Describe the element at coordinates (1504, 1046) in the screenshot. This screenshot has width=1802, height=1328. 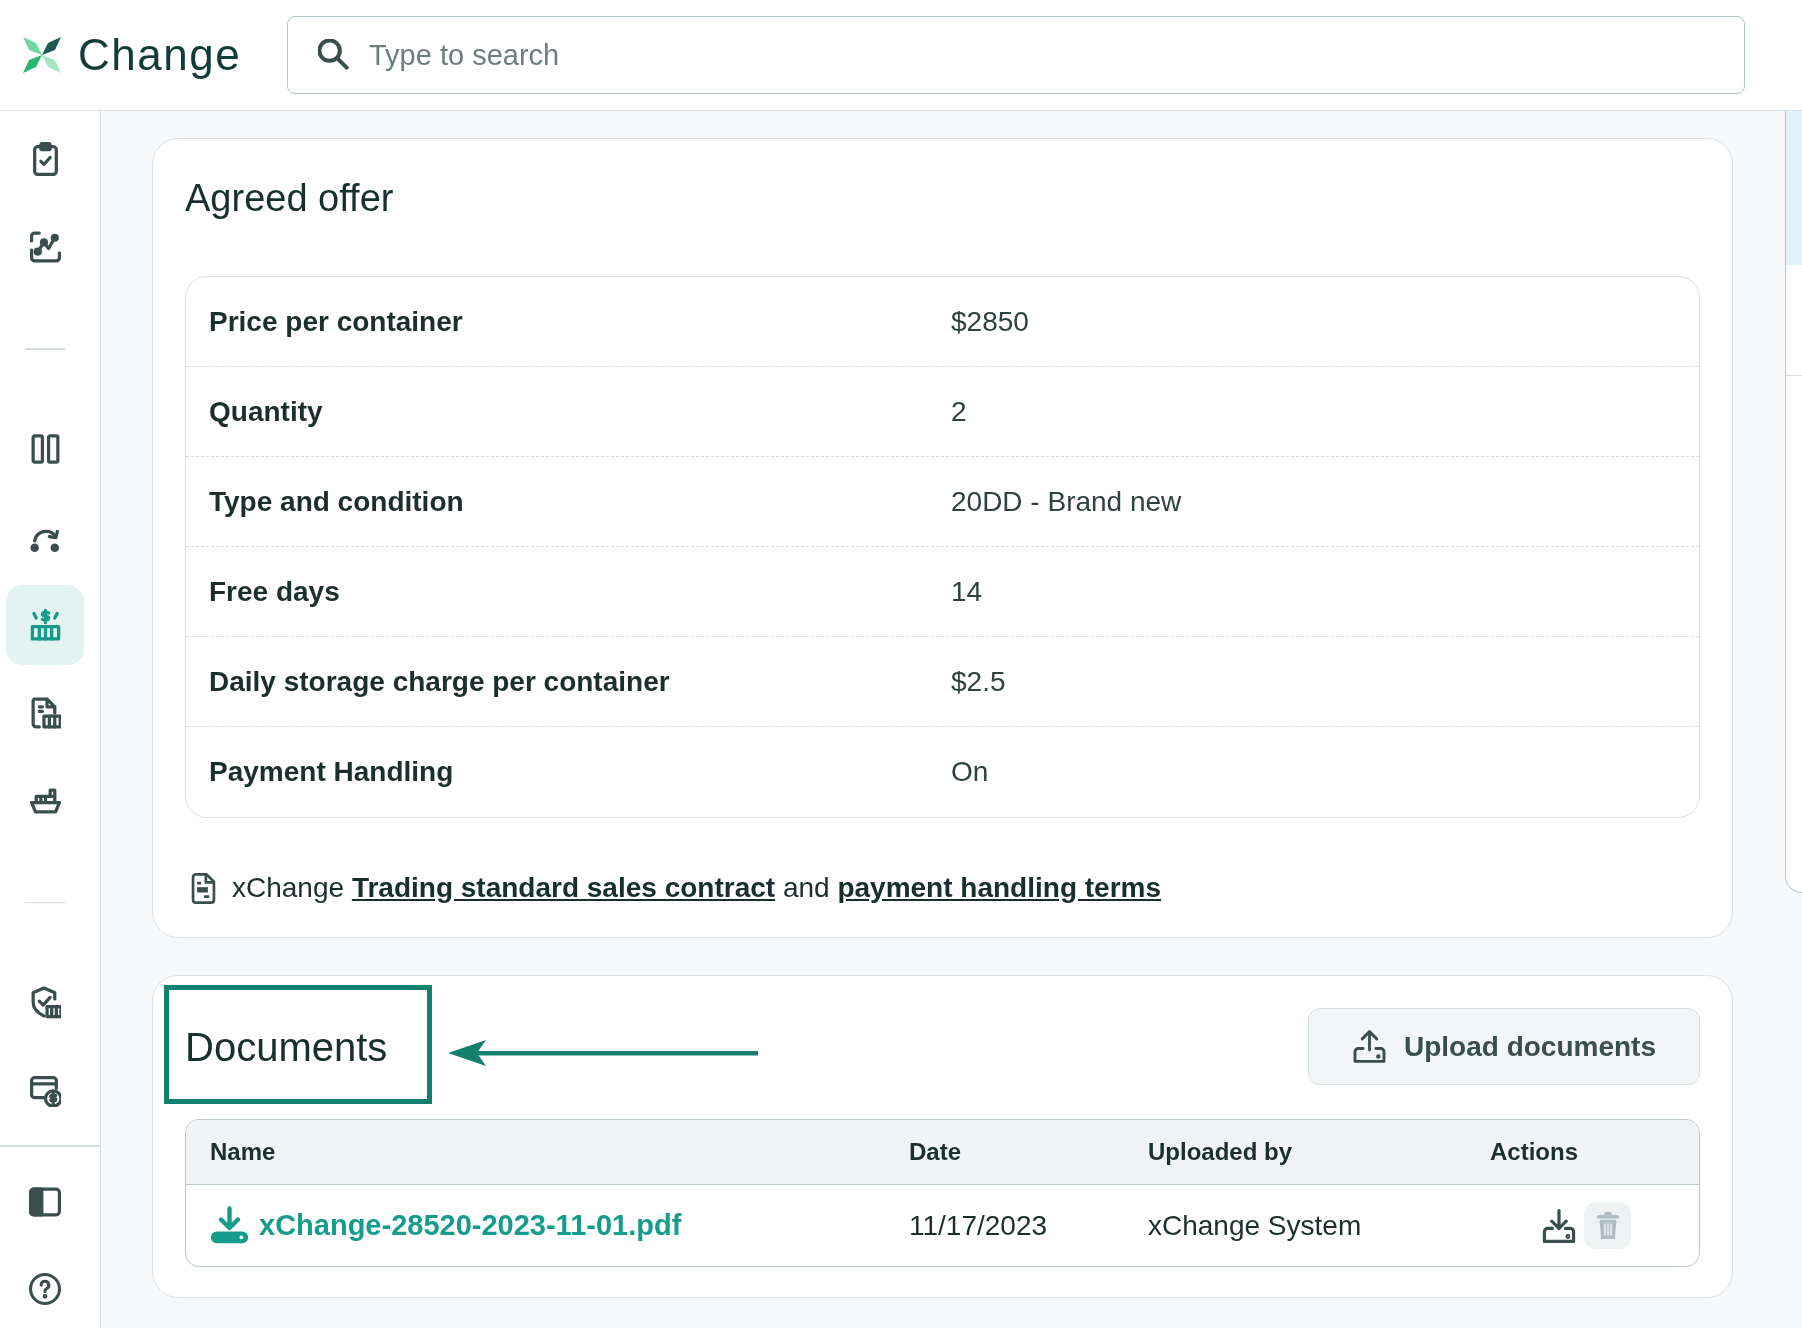
I see `upload-button: Upload documents` at that location.